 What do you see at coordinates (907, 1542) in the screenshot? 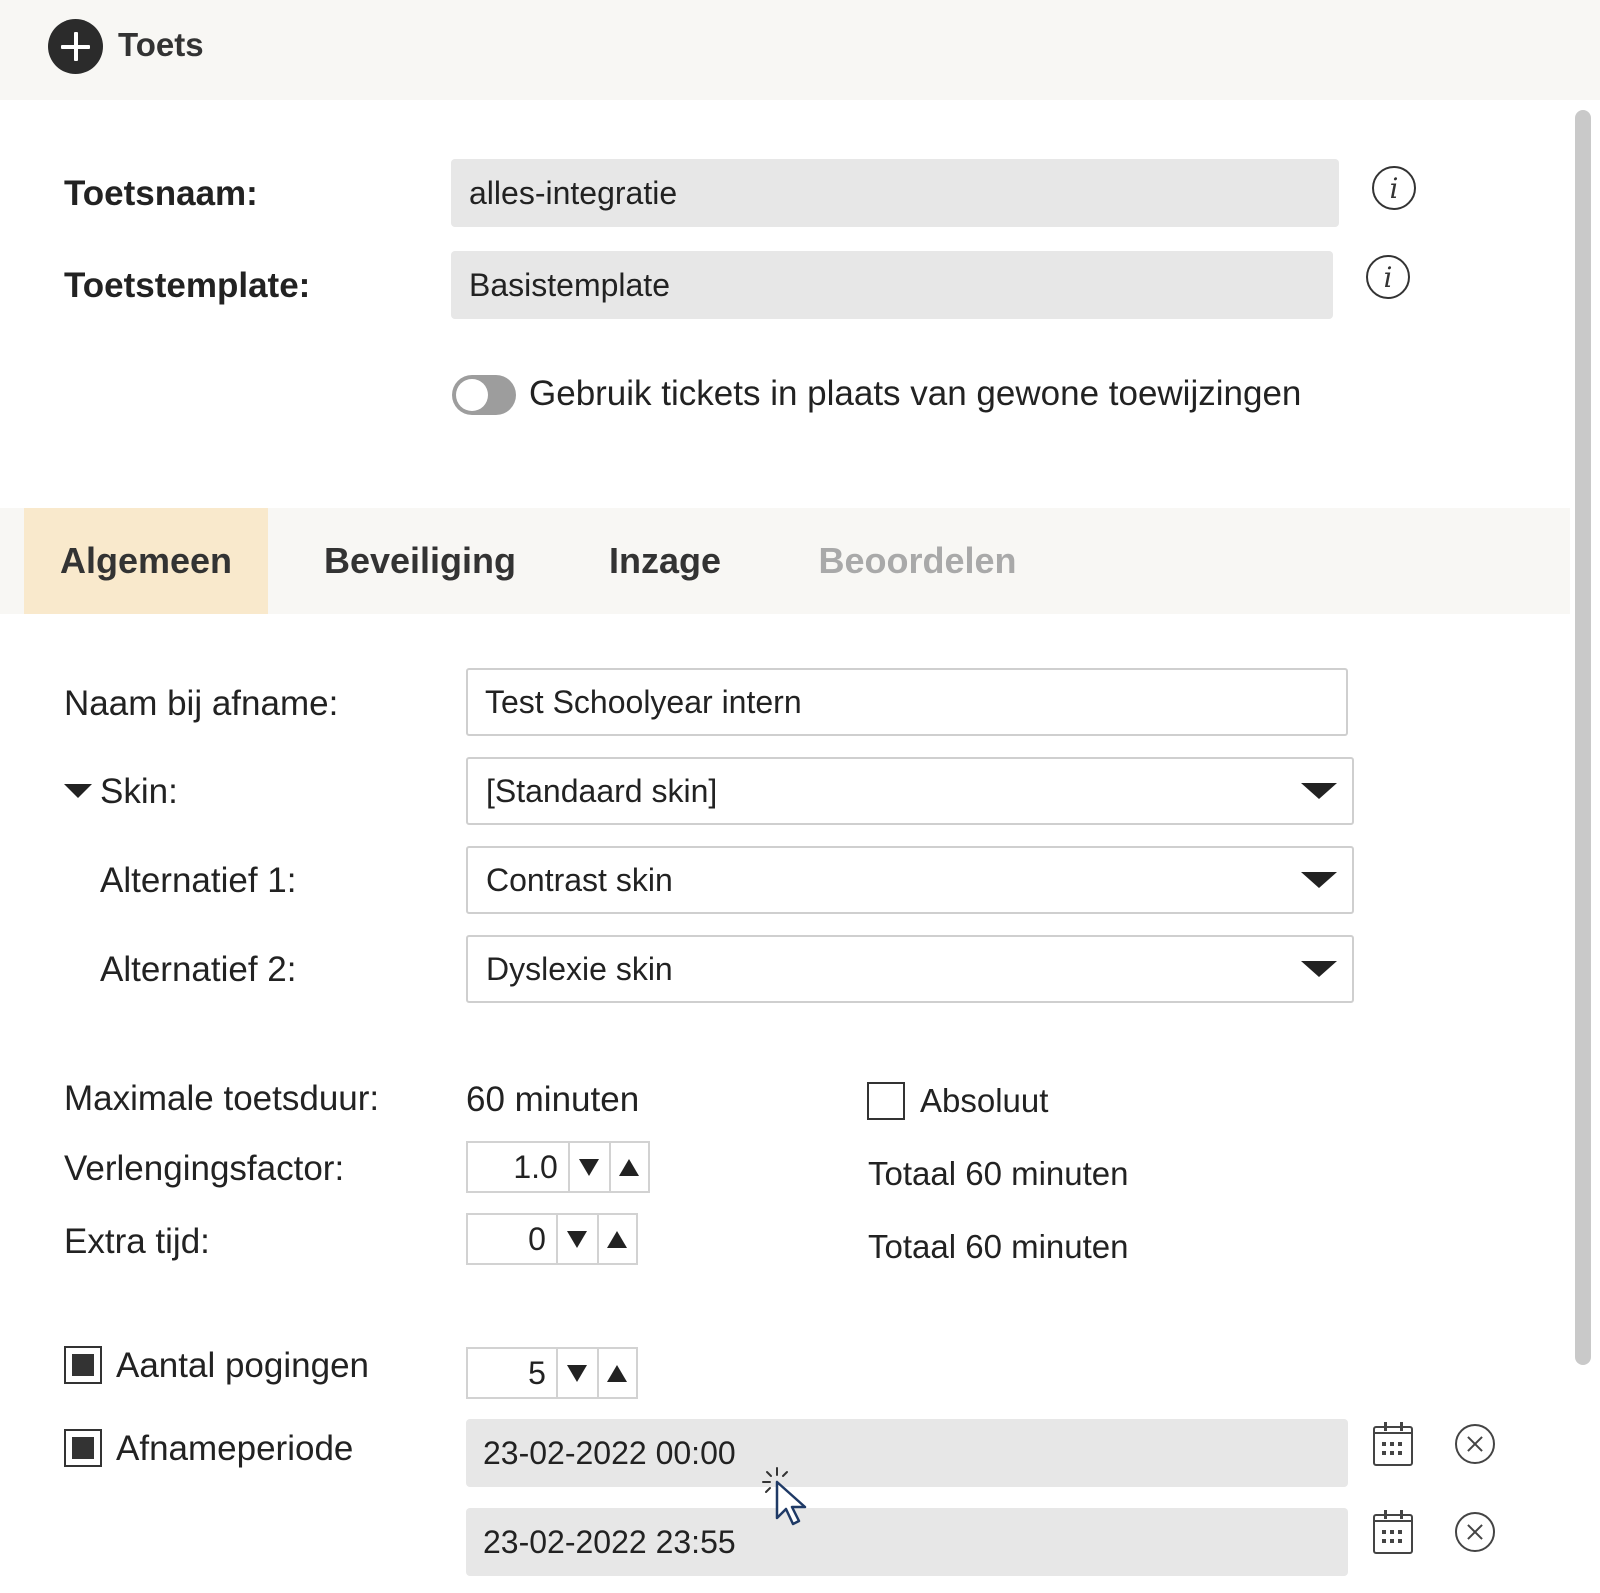
I see `afnameperiode-end-field: 23-02-2022 23:55` at bounding box center [907, 1542].